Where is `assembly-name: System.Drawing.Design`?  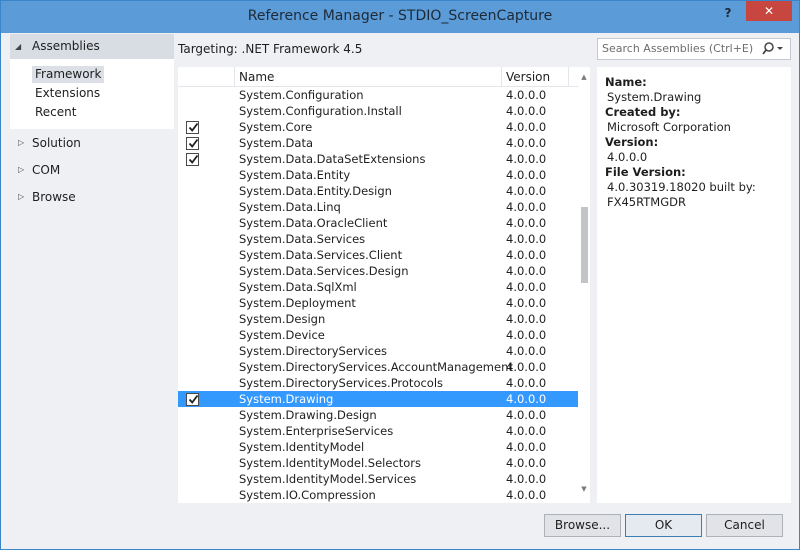
assembly-name: System.Drawing.Design is located at coordinates (308, 415).